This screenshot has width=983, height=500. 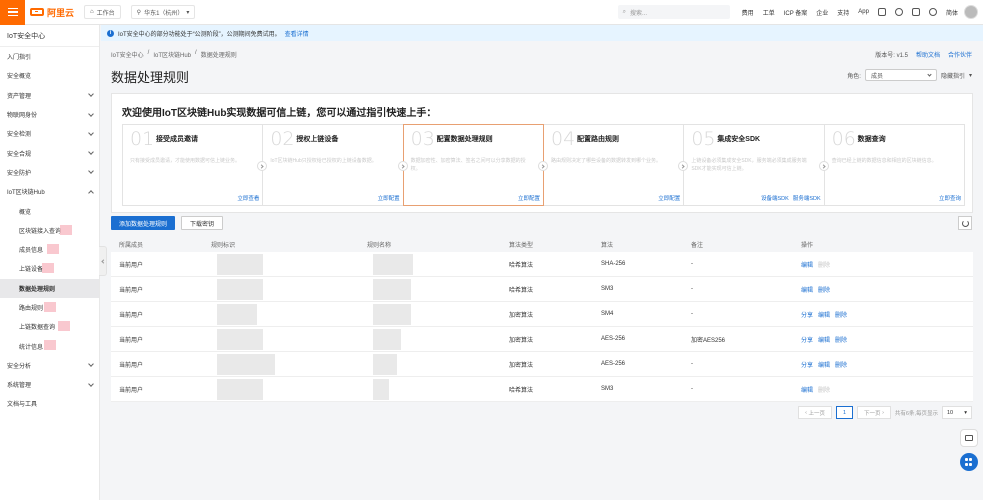 I want to click on step-title: 配置数据处理规则, so click(x=464, y=139).